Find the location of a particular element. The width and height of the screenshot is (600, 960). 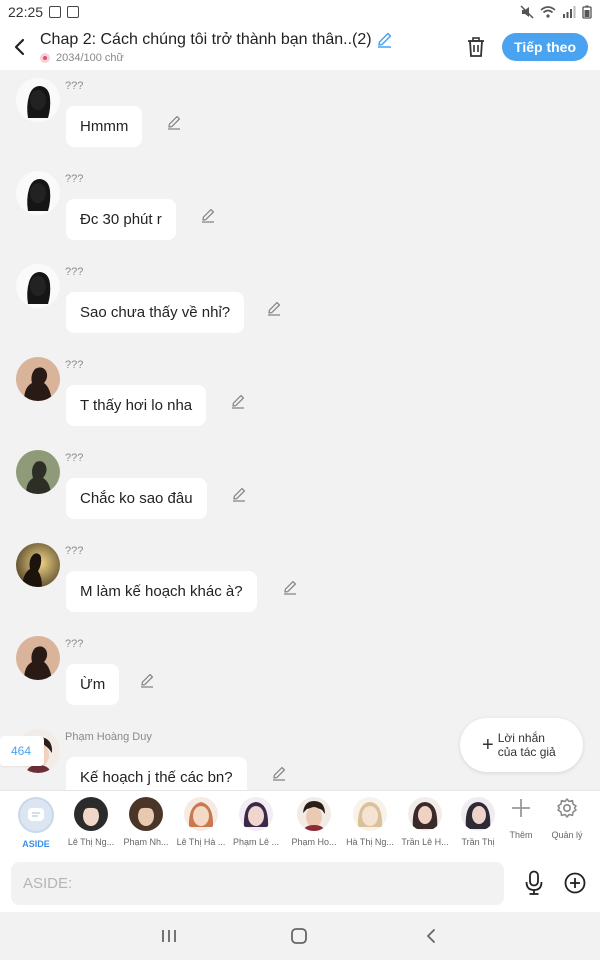

microphone-icon is located at coordinates (534, 882).